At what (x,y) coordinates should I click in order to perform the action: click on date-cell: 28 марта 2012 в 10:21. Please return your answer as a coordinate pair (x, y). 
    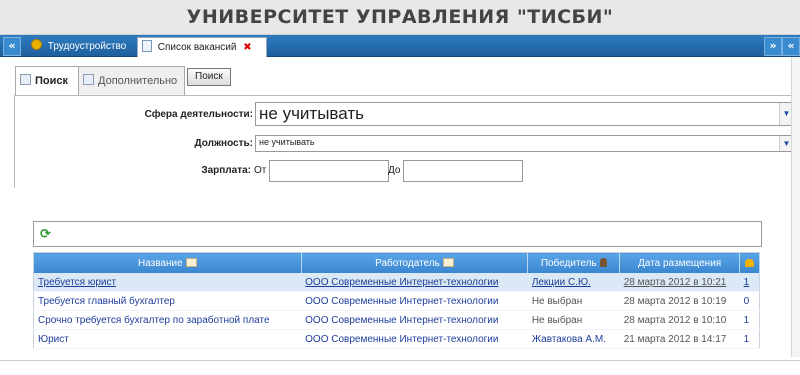
    Looking at the image, I should click on (675, 282).